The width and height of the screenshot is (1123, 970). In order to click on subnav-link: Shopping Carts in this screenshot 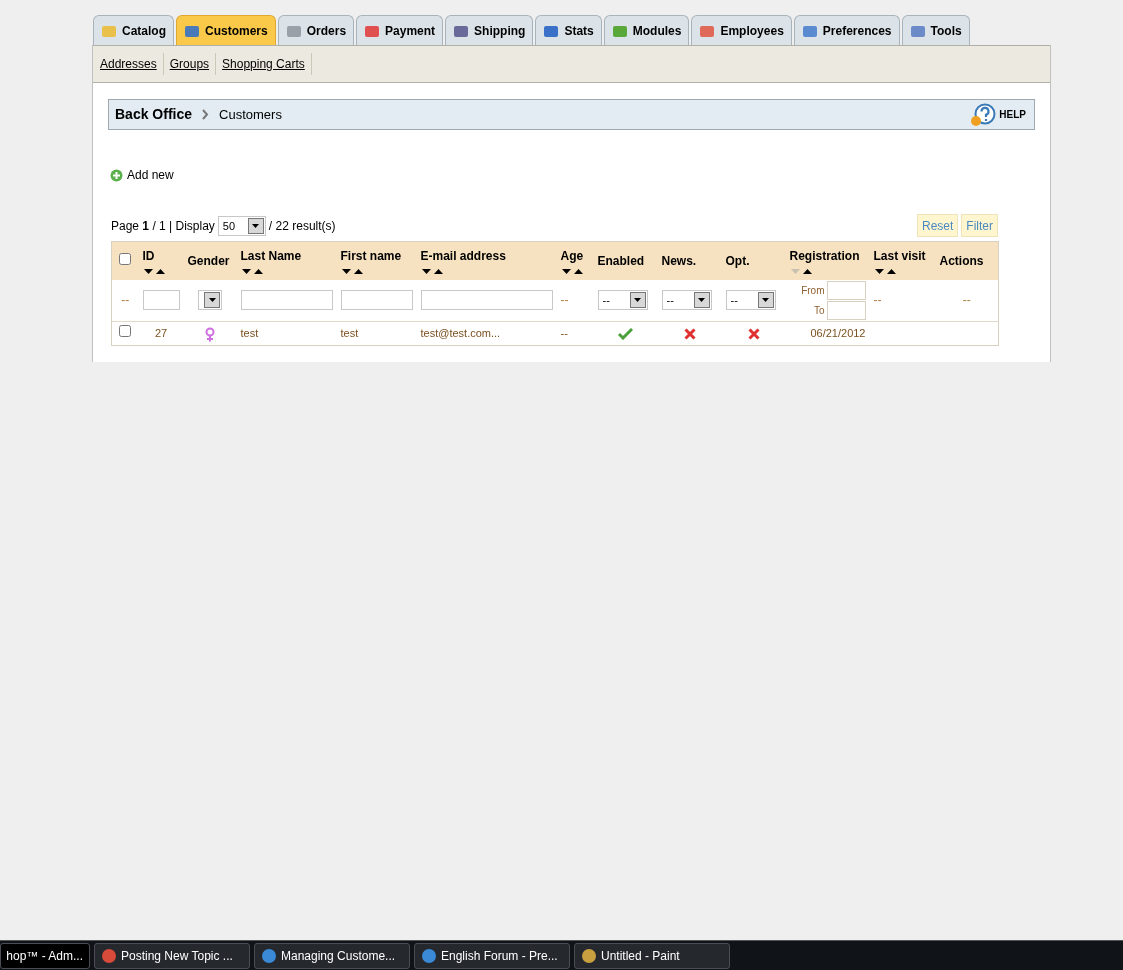, I will do `click(263, 64)`.